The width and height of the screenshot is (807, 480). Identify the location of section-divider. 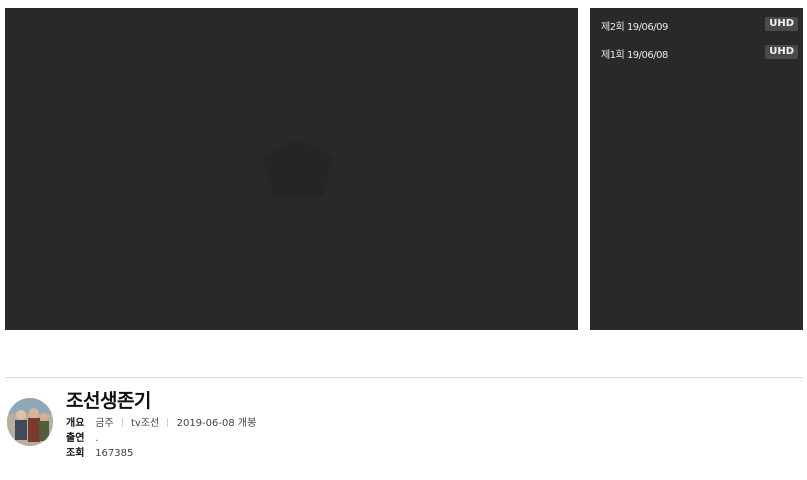
(404, 377).